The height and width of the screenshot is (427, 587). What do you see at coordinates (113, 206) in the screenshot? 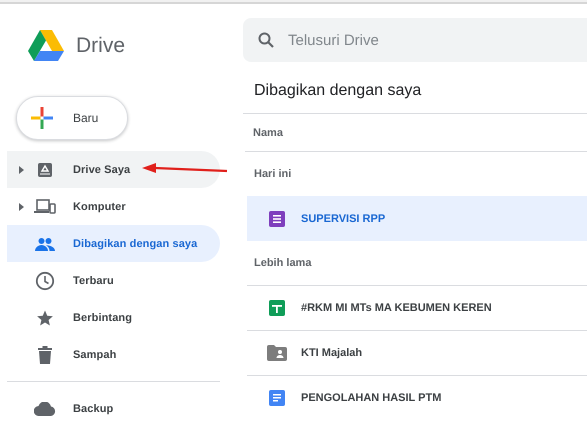
I see `sidebar-item: Komputer` at bounding box center [113, 206].